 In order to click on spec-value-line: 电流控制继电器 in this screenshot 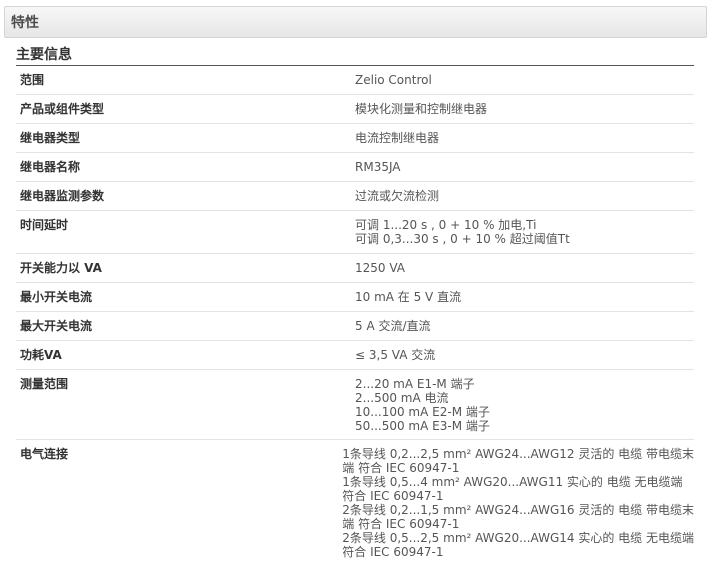, I will do `click(397, 138)`.